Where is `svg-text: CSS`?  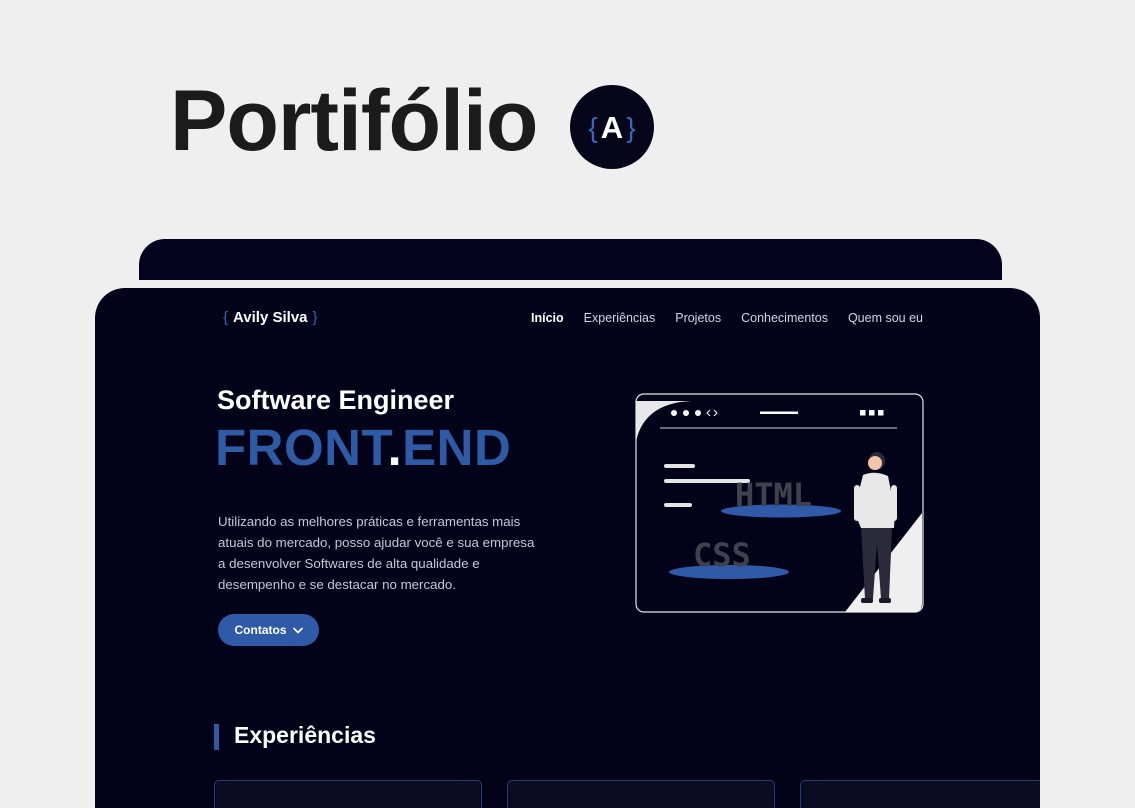
svg-text: CSS is located at coordinates (722, 555).